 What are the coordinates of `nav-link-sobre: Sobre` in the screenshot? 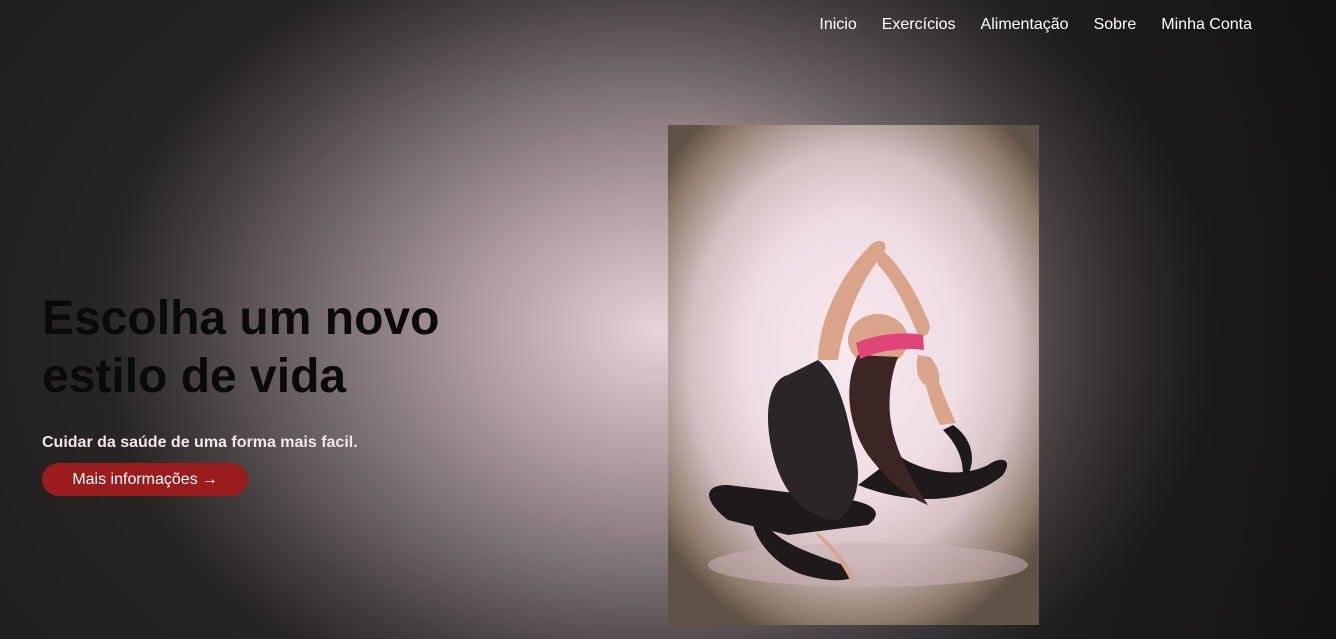 It's located at (1115, 25).